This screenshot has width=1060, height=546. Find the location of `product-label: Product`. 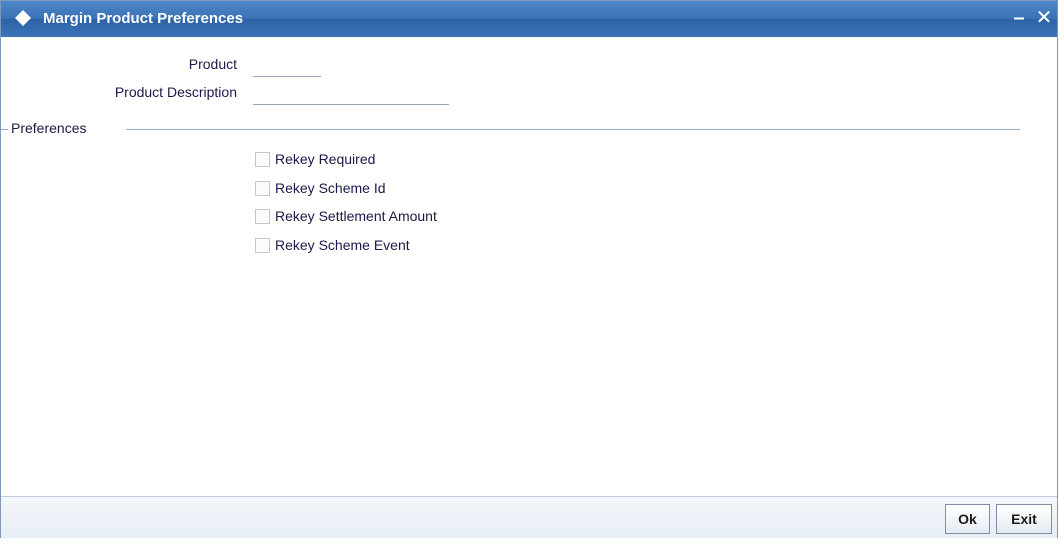

product-label: Product is located at coordinates (212, 64).